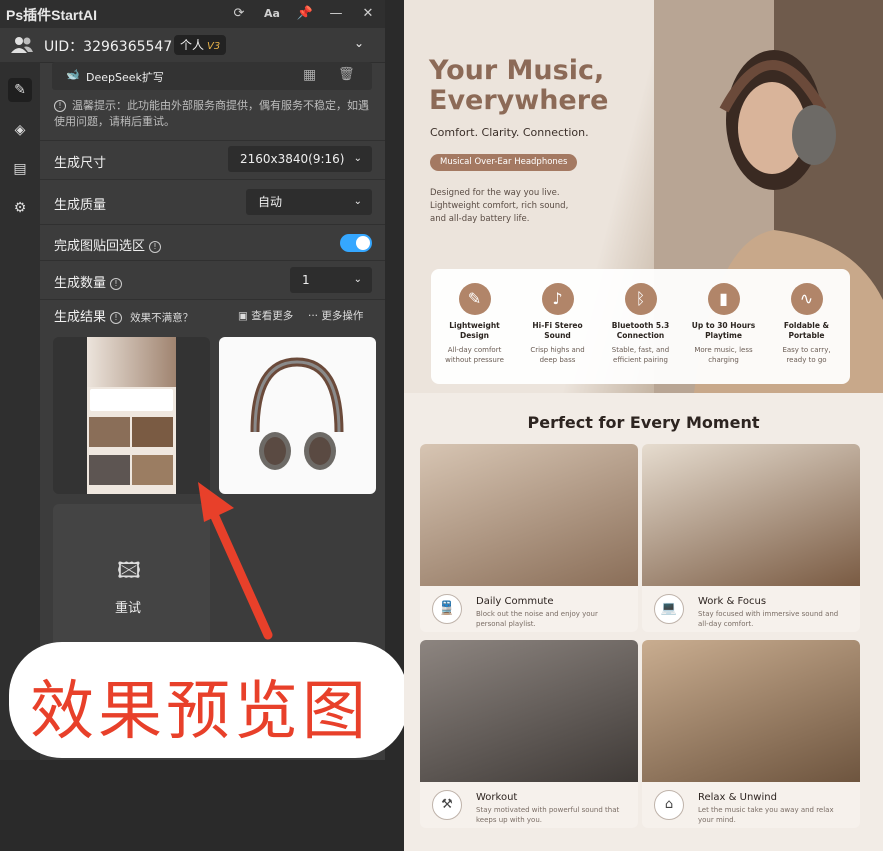 This screenshot has height=851, width=883. I want to click on retry-card: 🖾 重试, so click(131, 579).